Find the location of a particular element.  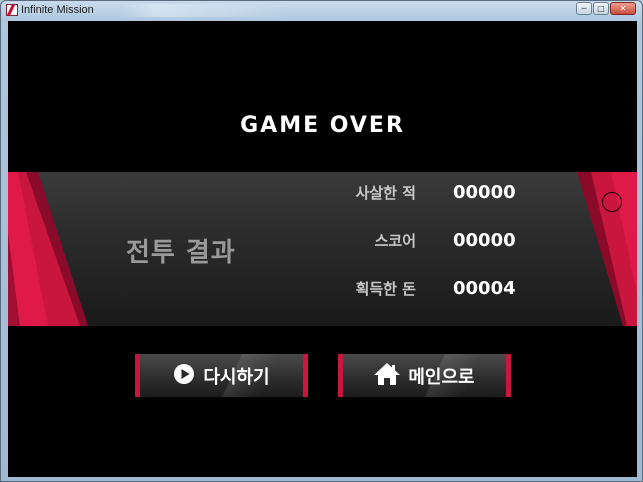

minimize-button: ─ is located at coordinates (584, 8).